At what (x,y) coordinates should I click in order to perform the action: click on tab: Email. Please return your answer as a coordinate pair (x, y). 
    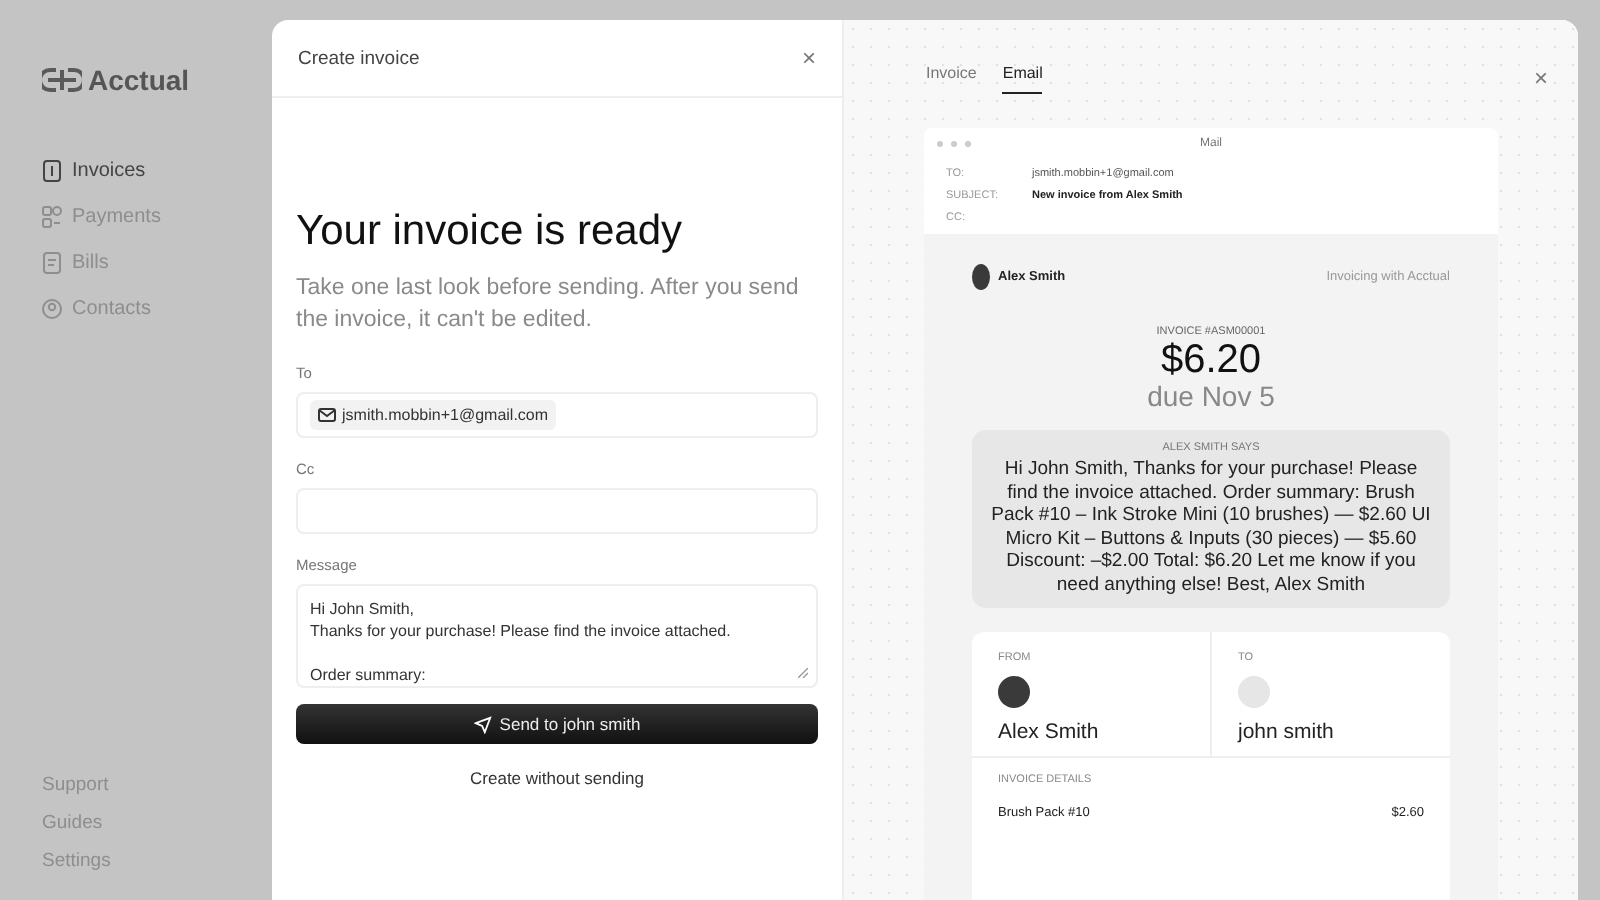
    Looking at the image, I should click on (1022, 79).